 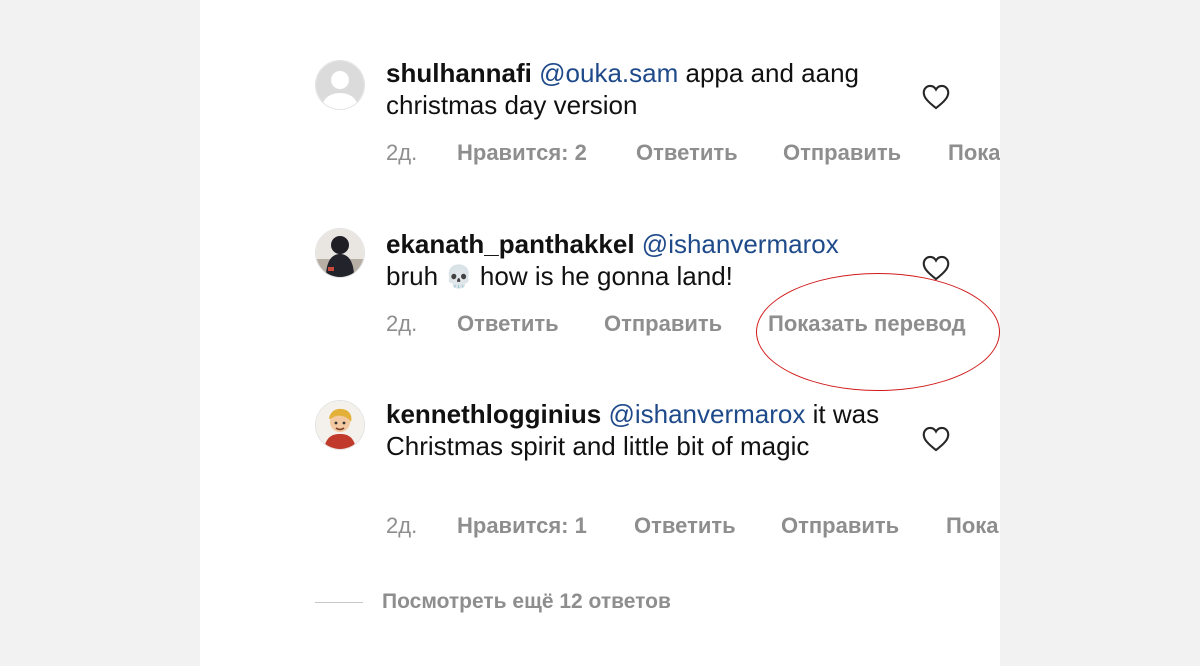 What do you see at coordinates (522, 526) in the screenshot?
I see `likes-count-button: Нравится: 1` at bounding box center [522, 526].